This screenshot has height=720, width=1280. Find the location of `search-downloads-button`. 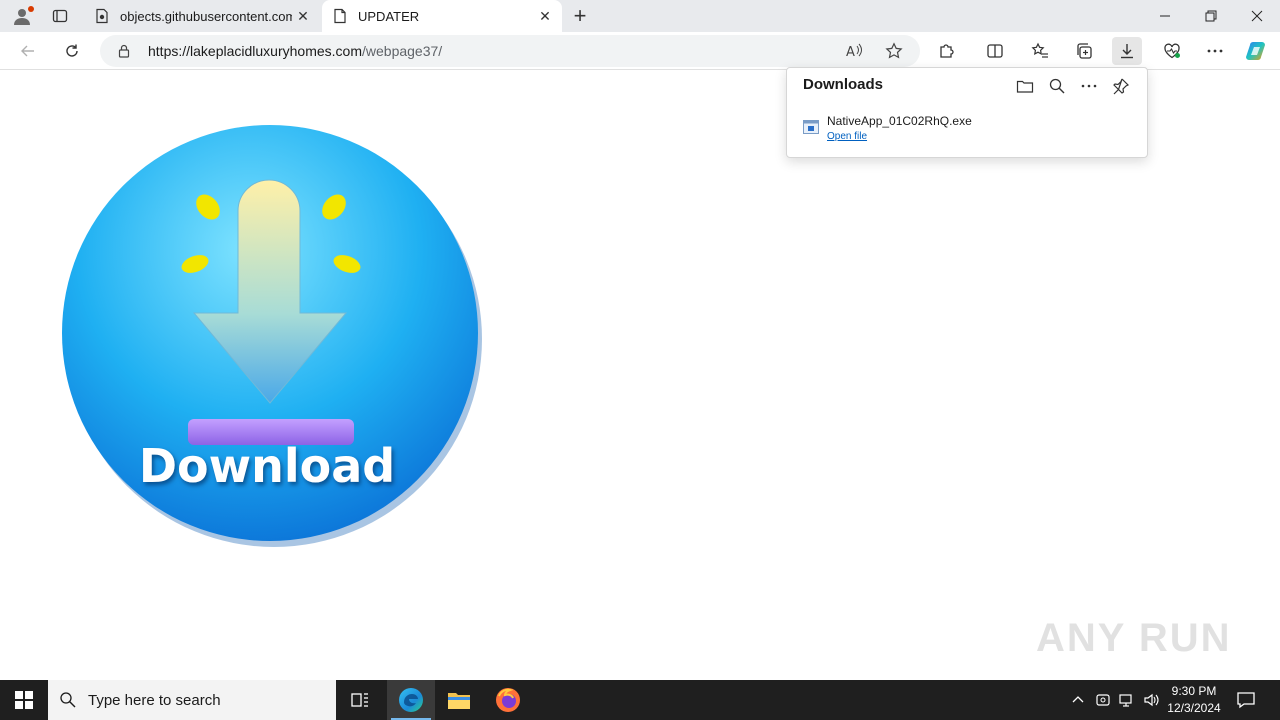

search-downloads-button is located at coordinates (1057, 86).